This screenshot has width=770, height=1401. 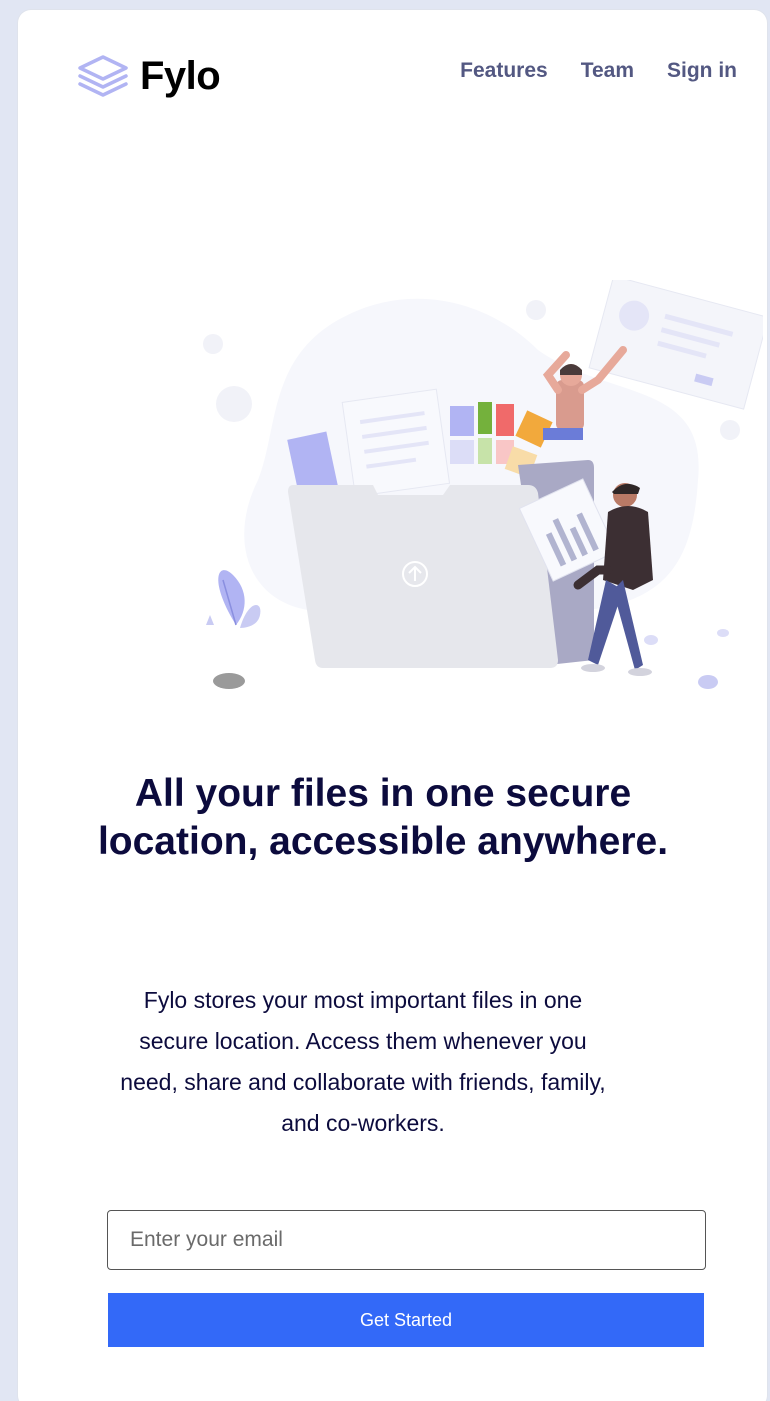 What do you see at coordinates (180, 76) in the screenshot?
I see `brand-name: Fylo` at bounding box center [180, 76].